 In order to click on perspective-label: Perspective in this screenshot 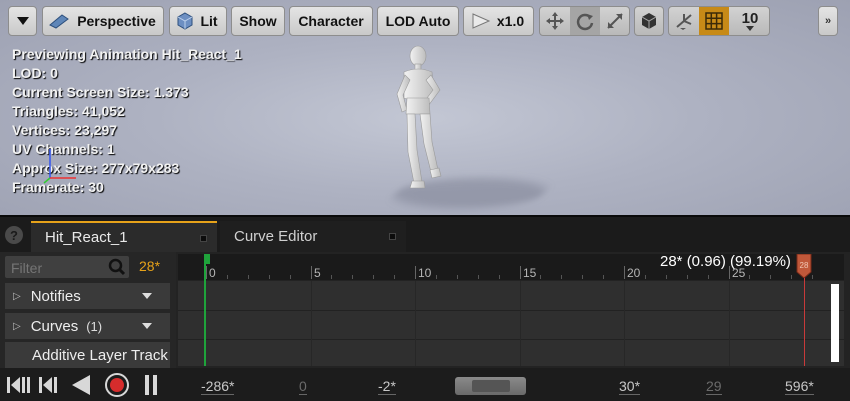, I will do `click(116, 21)`.